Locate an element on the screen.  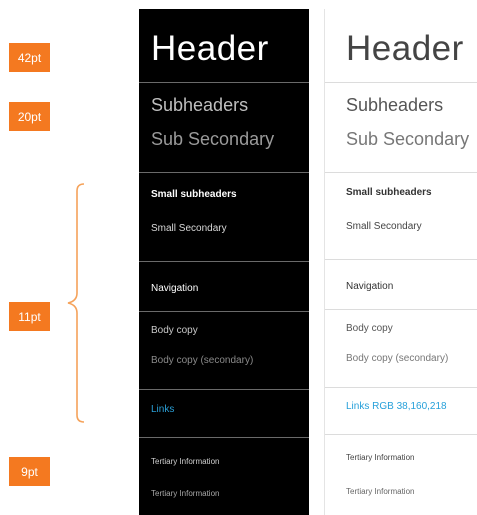
size-badge-9pt: 9pt is located at coordinates (29, 471).